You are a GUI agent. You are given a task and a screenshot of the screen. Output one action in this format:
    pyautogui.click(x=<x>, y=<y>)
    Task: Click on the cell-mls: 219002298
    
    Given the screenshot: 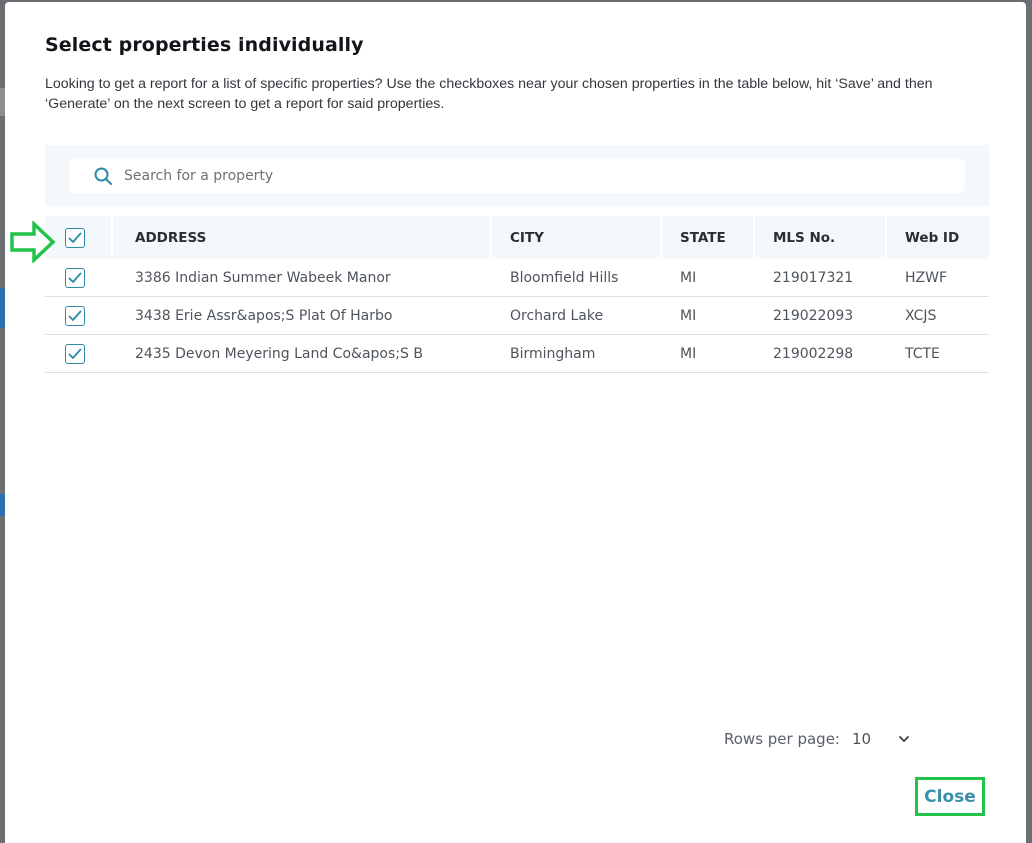 What is the action you would take?
    pyautogui.click(x=813, y=353)
    